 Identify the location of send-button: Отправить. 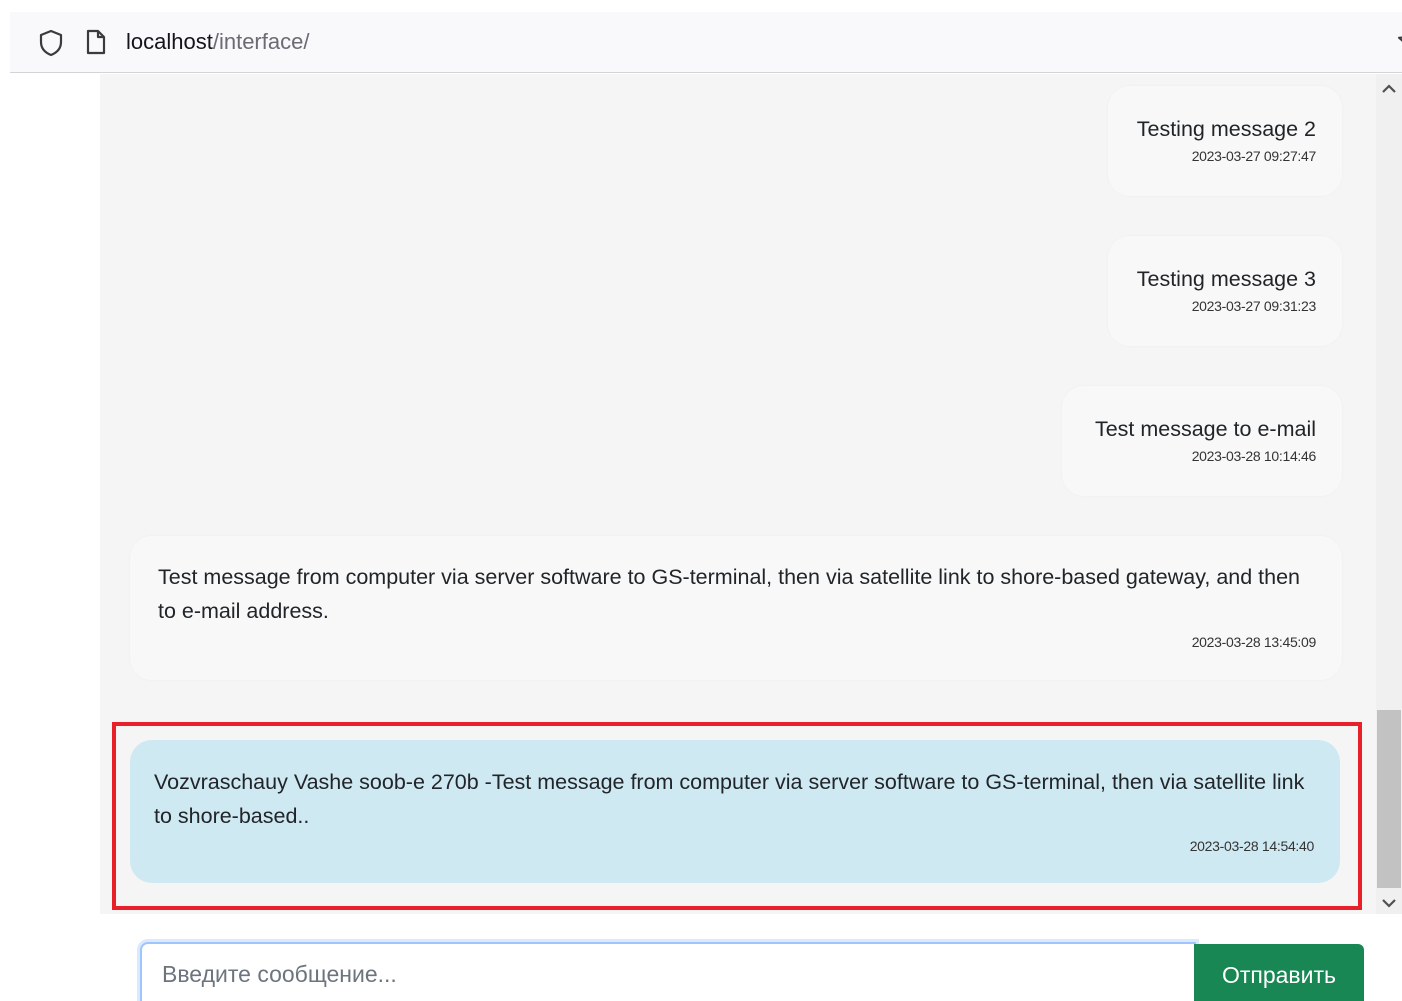
(1279, 972).